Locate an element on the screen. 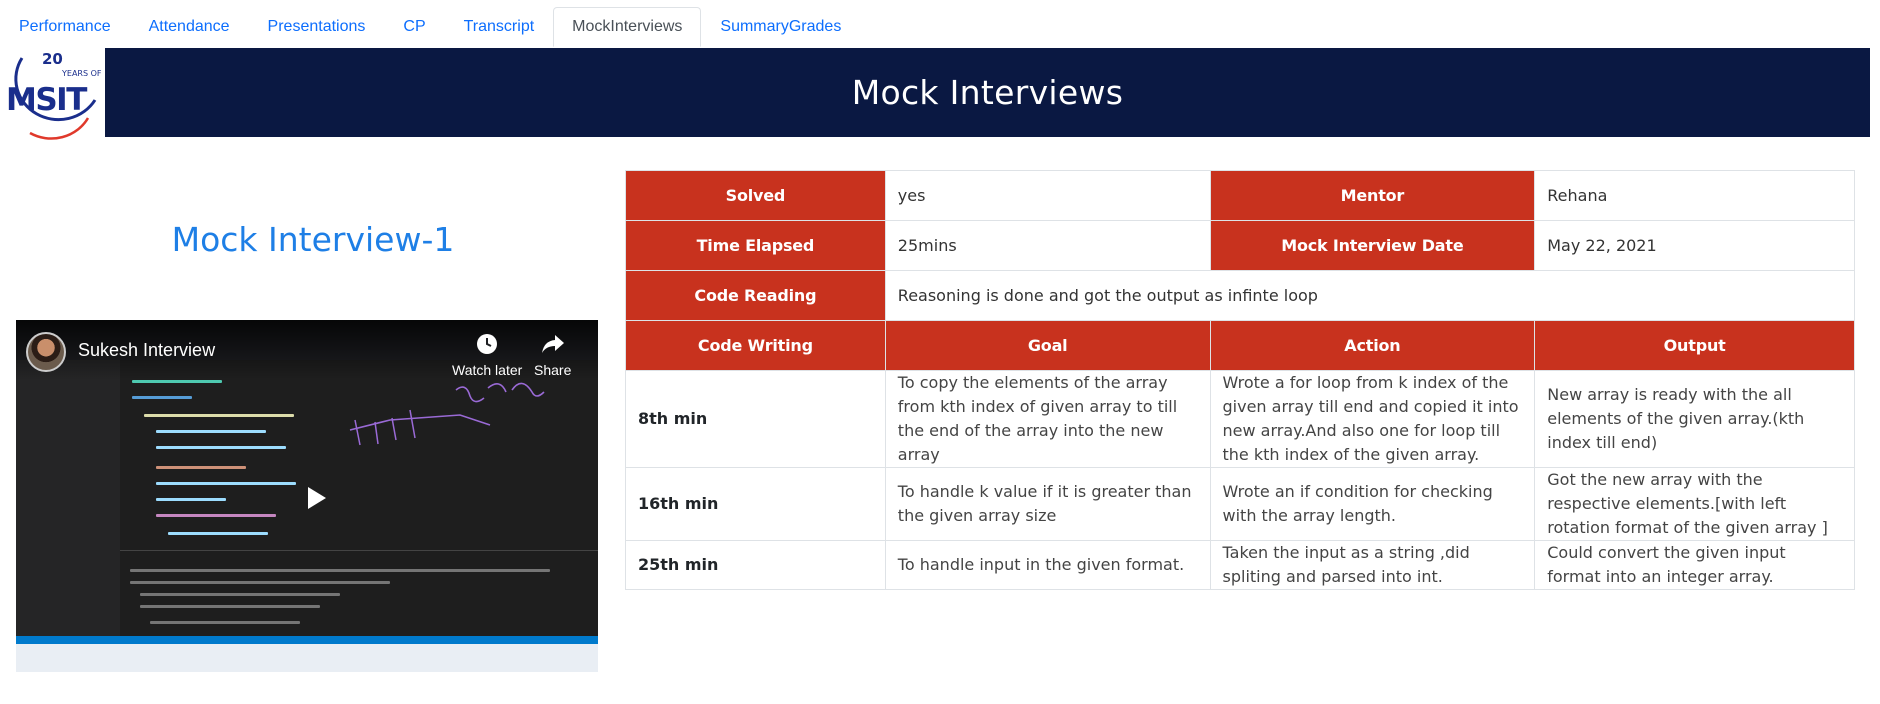  clock-icon is located at coordinates (487, 344).